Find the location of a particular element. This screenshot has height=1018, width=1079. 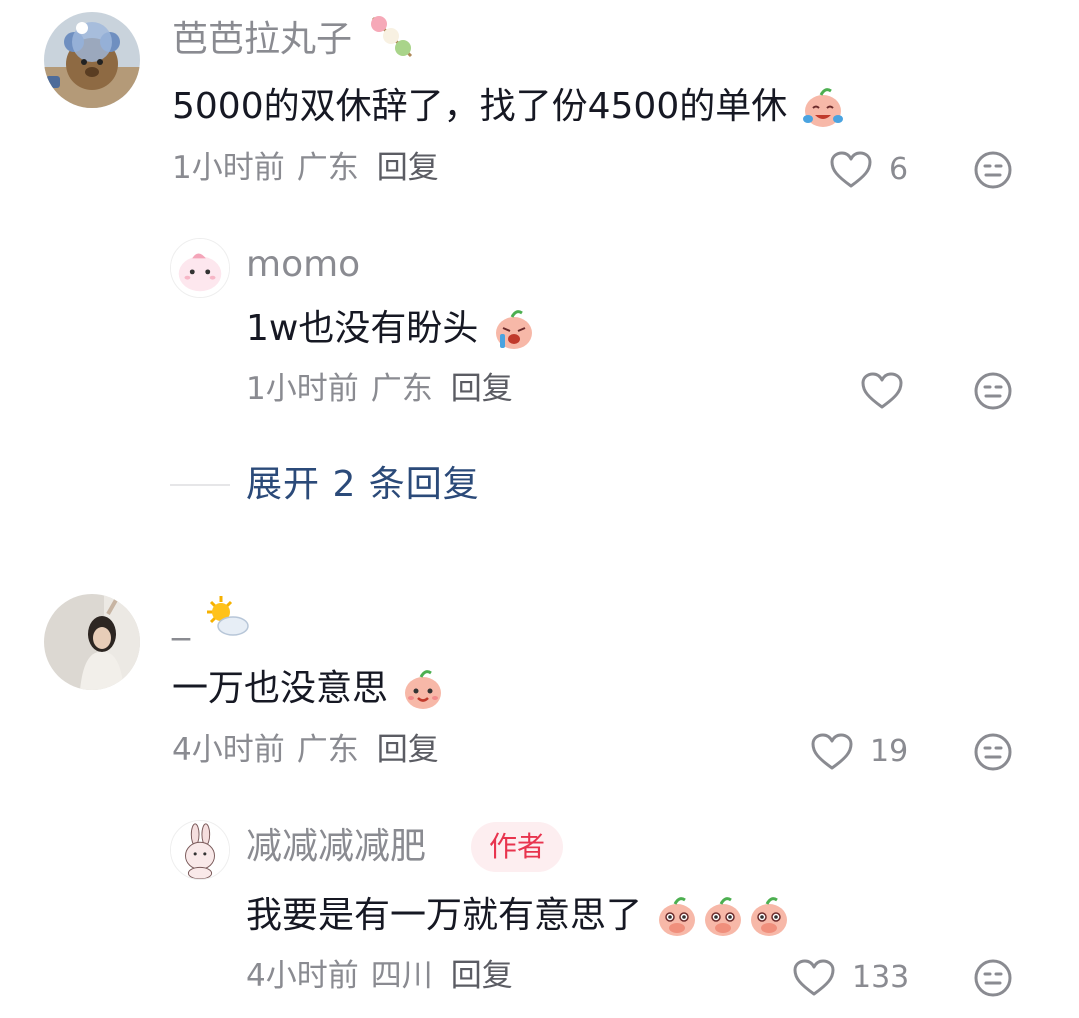

reply-time: 4小时前 is located at coordinates (302, 976).